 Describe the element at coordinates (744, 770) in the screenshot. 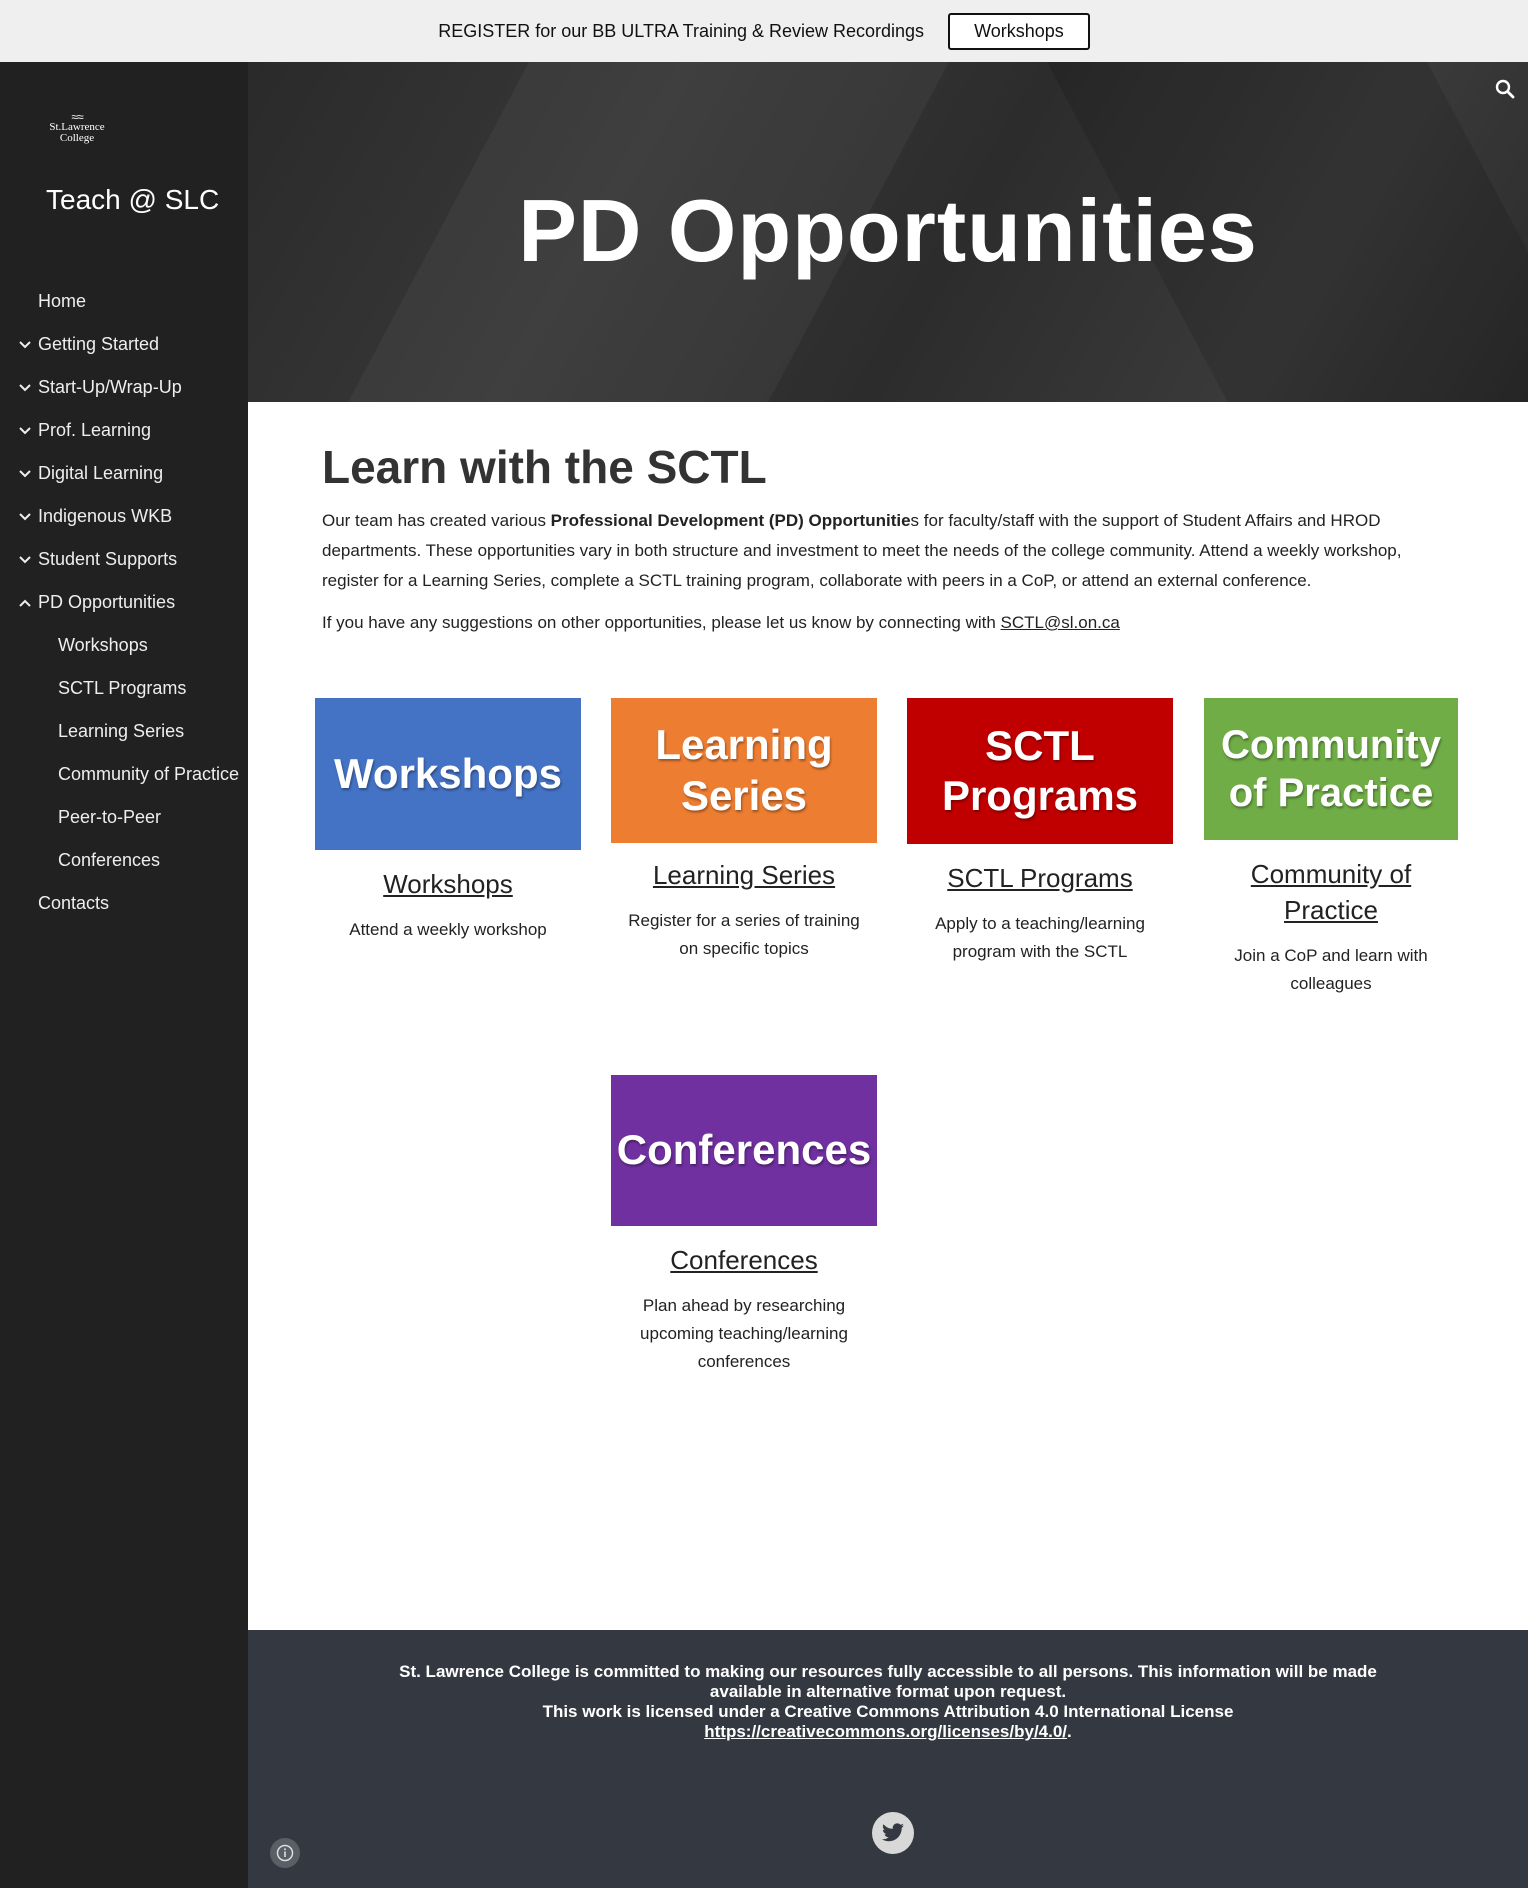

I see `learning-series-tile-image: Learning Series` at that location.